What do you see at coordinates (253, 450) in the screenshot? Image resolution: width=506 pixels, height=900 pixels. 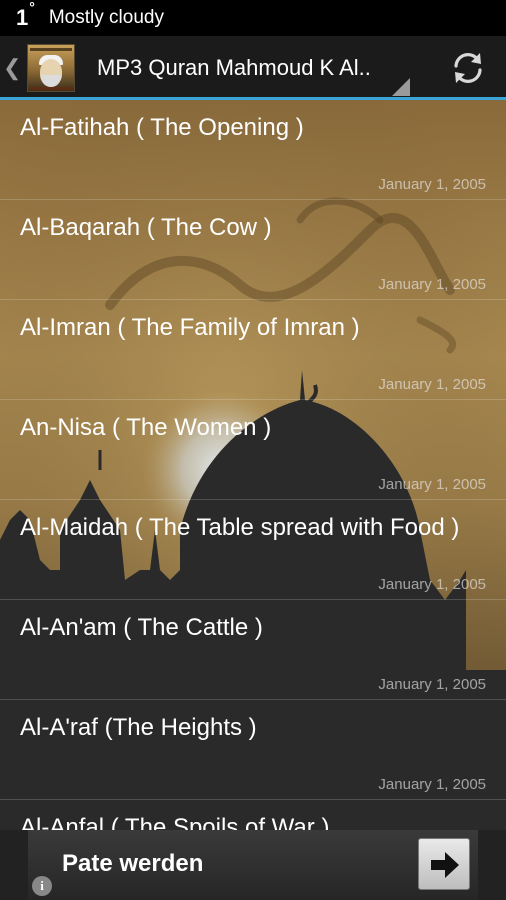 I see `list-item: An-Nisa ( The Women ) January 1, 2005` at bounding box center [253, 450].